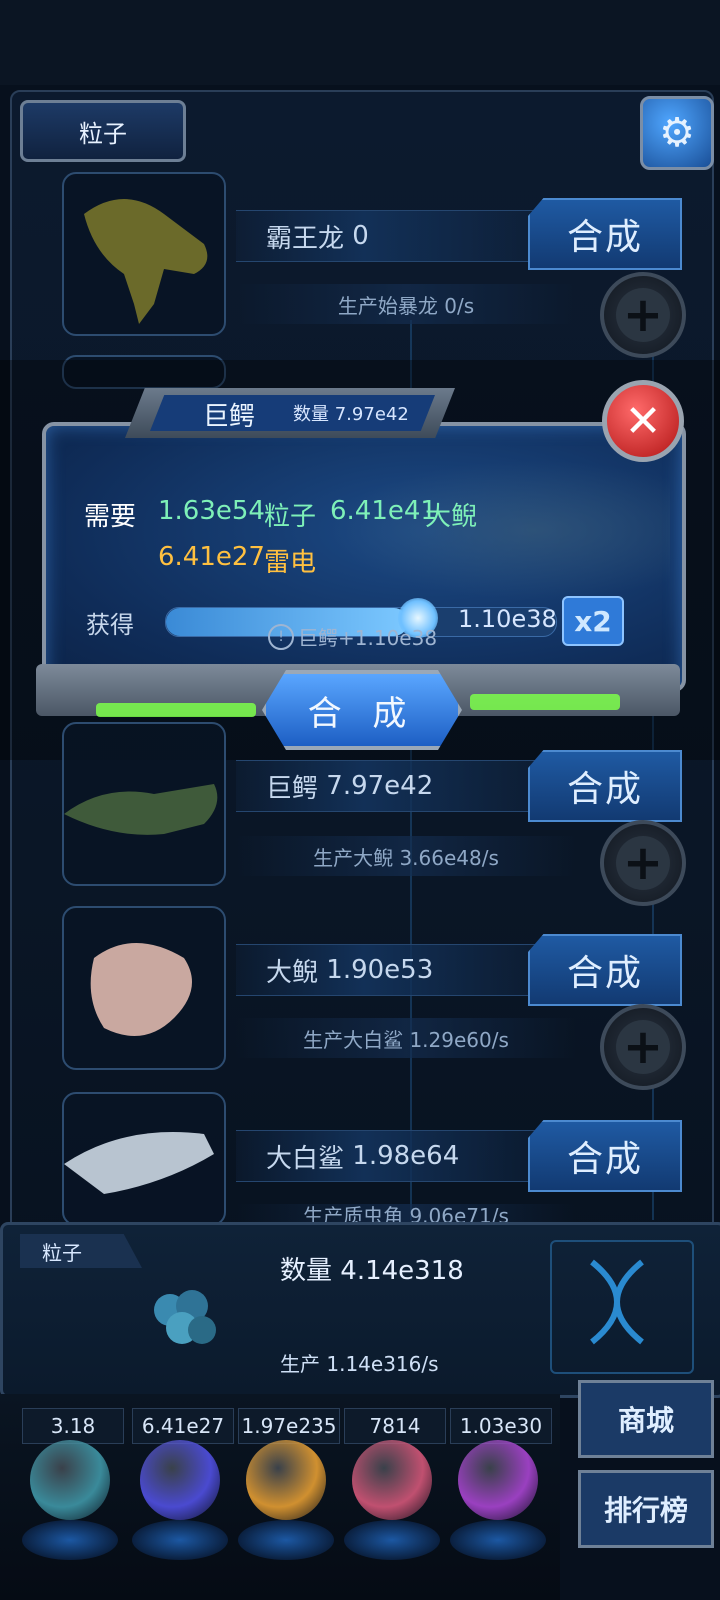 The width and height of the screenshot is (720, 1600). What do you see at coordinates (646, 1509) in the screenshot?
I see `leaderboard-button: 排行榜` at bounding box center [646, 1509].